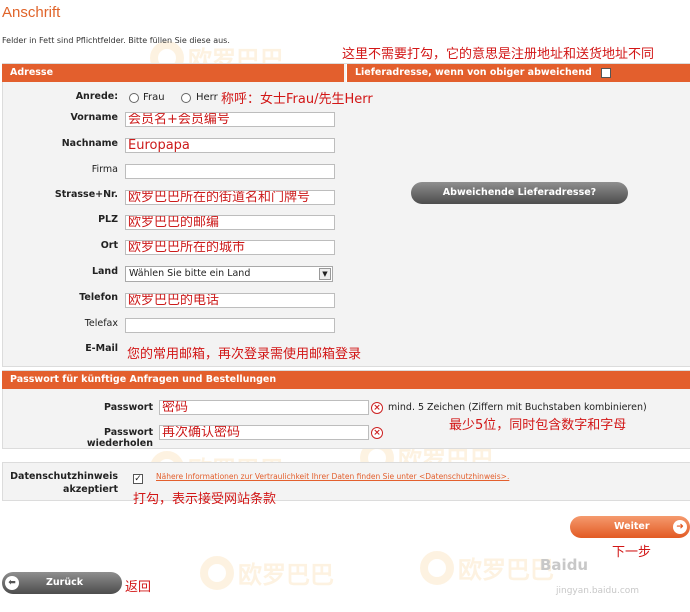 This screenshot has height=612, width=690. I want to click on password-repeat-label: Passwort wiederholen, so click(119, 438).